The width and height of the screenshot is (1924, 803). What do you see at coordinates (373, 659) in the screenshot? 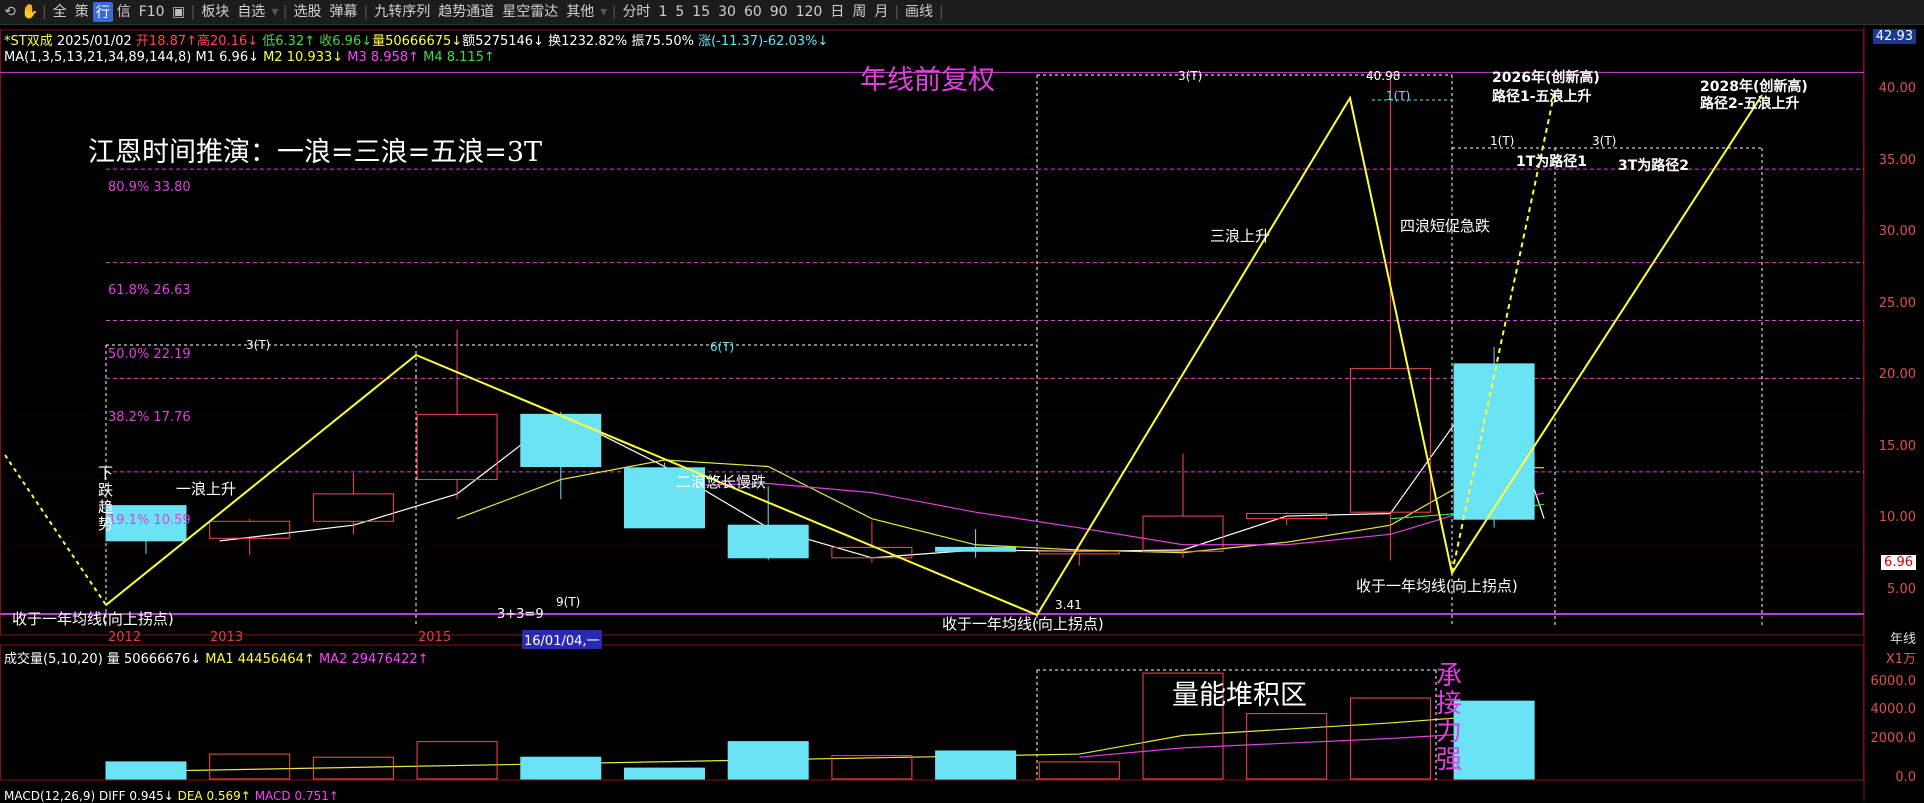
I see `volume-ma2: MA2 29476422↑` at bounding box center [373, 659].